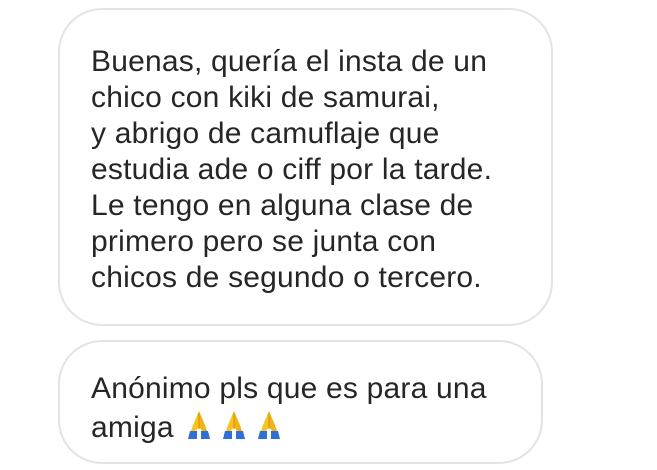  I want to click on message-line: amiga, so click(306, 426).